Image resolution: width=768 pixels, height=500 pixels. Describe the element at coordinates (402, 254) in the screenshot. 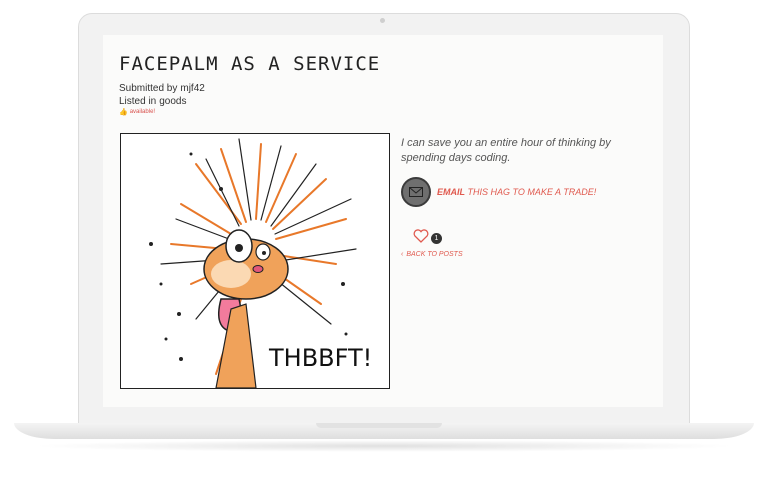

I see `chevron-left-icon: ‹` at that location.